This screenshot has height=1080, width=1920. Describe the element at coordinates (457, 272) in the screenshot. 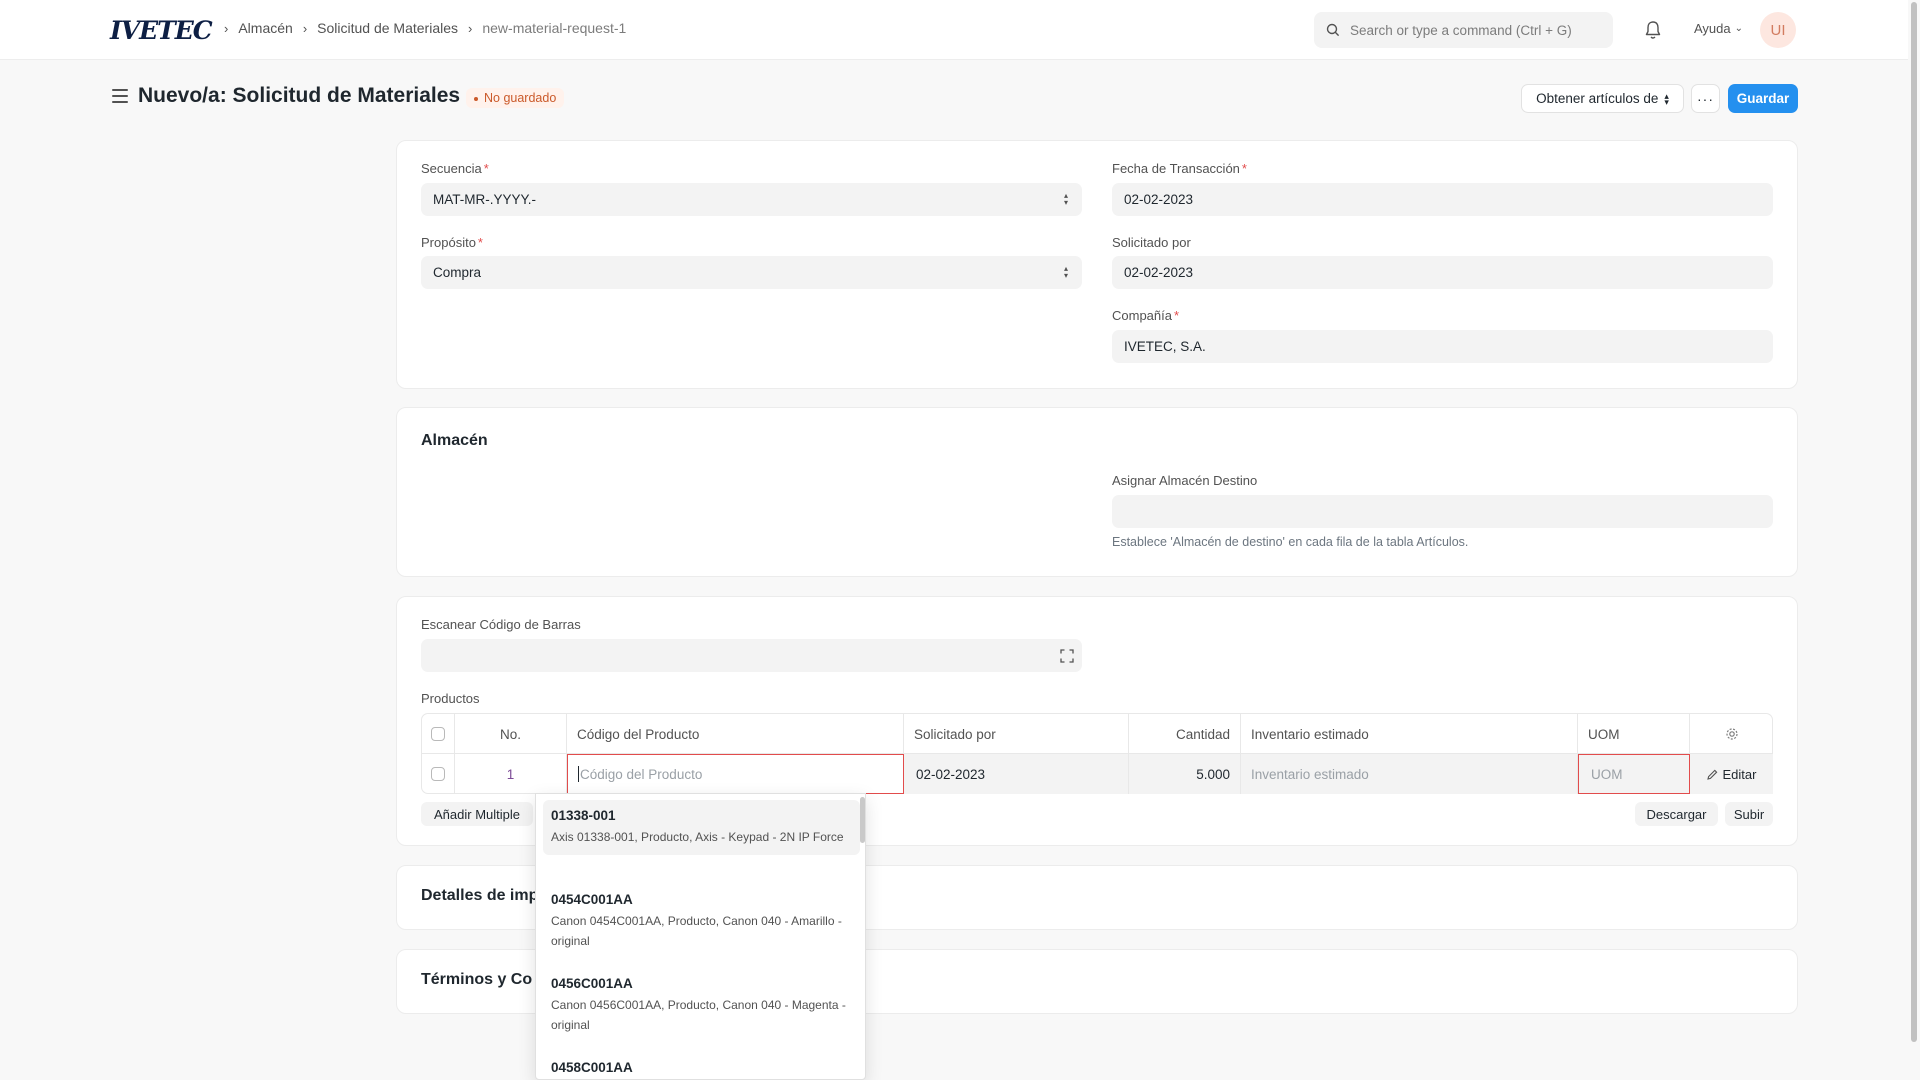

I see `proposito-value: Compra` at that location.